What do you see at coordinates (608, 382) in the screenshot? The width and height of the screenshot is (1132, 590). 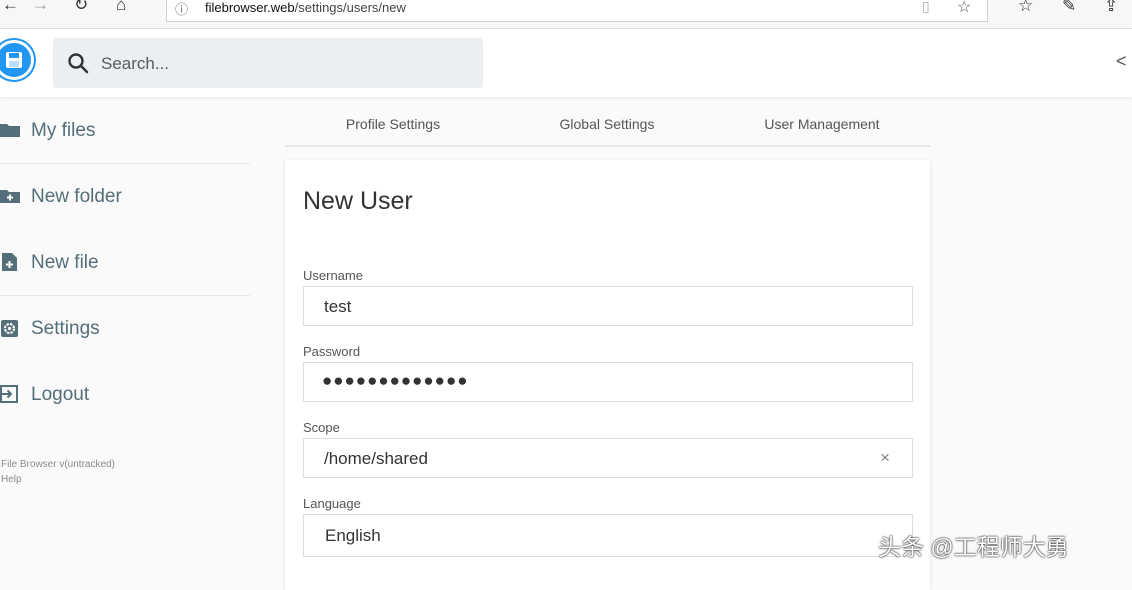 I see `password-field: ●●●●●●●●●●●●●` at bounding box center [608, 382].